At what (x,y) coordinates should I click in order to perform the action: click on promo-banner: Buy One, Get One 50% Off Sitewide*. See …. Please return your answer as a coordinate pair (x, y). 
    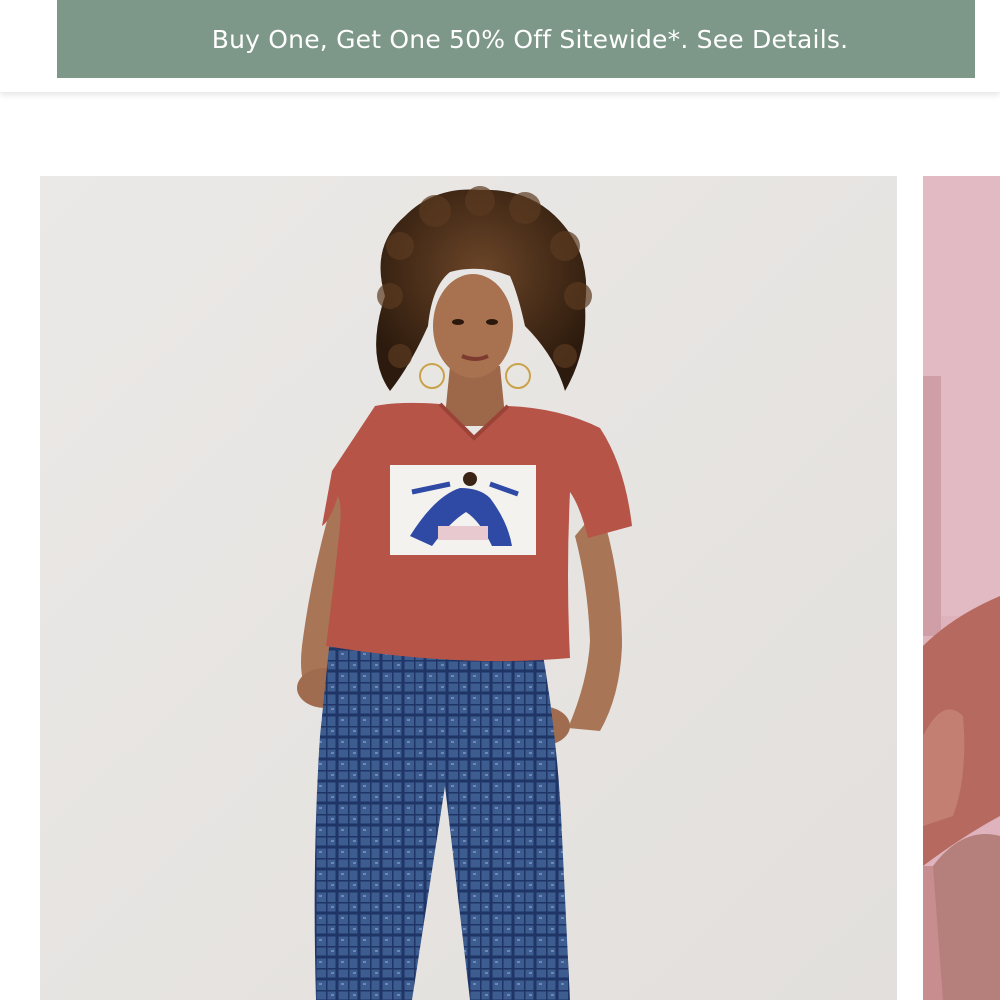
    Looking at the image, I should click on (516, 39).